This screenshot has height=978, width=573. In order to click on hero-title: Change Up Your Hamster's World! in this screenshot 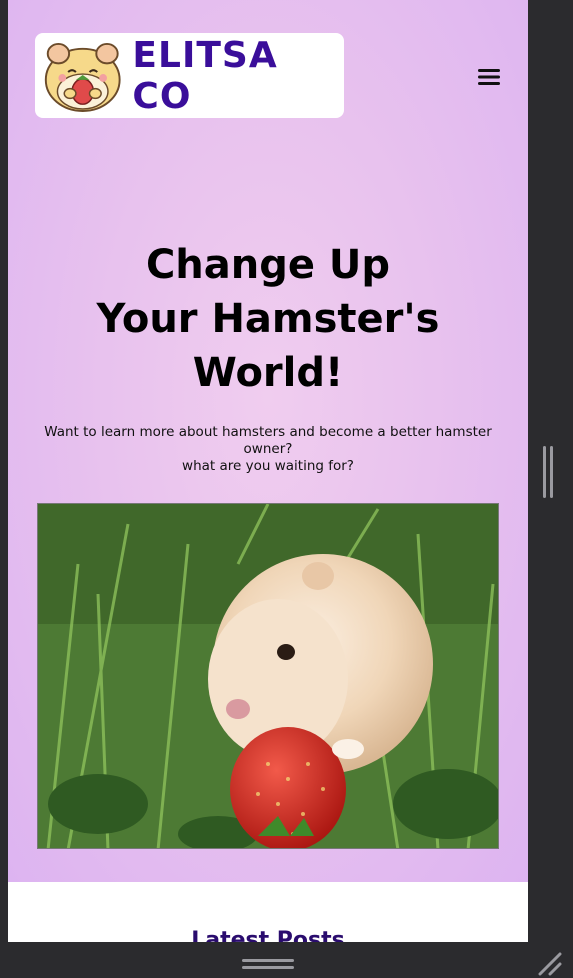, I will do `click(268, 319)`.